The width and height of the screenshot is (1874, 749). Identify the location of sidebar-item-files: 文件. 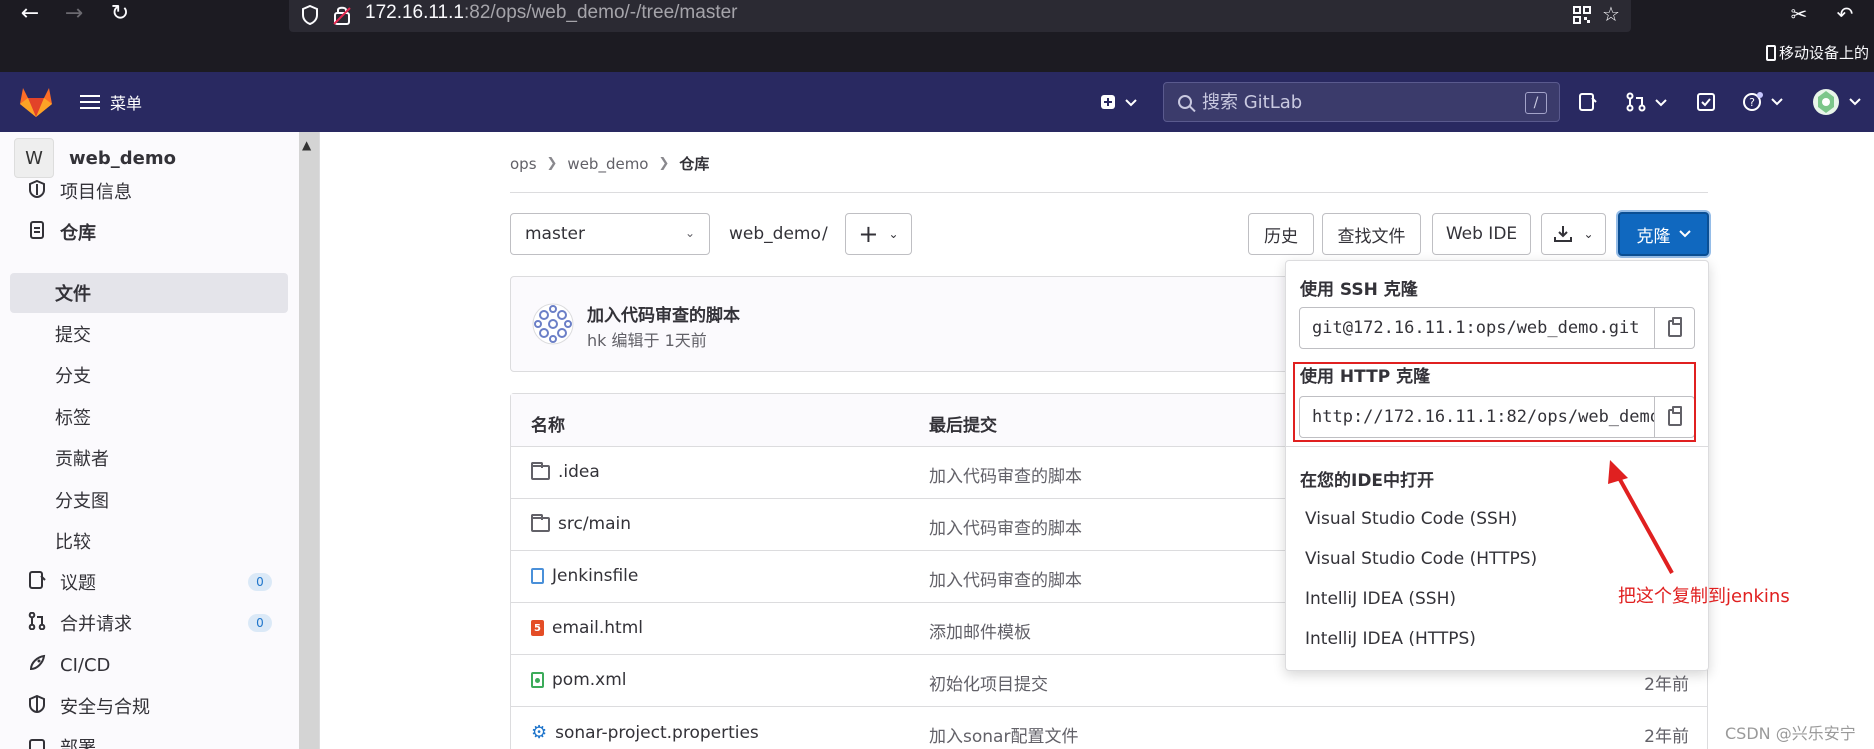
(149, 293).